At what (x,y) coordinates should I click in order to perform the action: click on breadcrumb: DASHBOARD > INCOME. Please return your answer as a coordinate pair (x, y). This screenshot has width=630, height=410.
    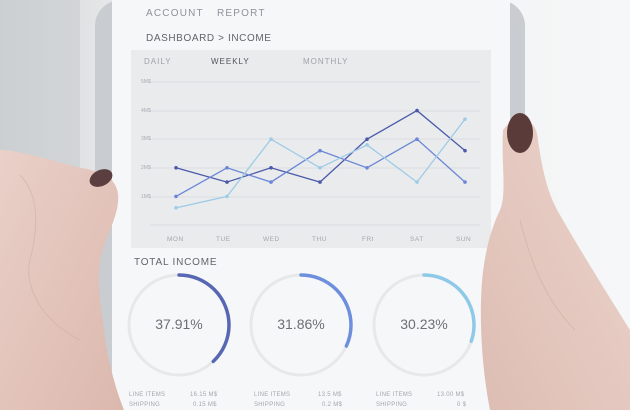
    Looking at the image, I should click on (209, 38).